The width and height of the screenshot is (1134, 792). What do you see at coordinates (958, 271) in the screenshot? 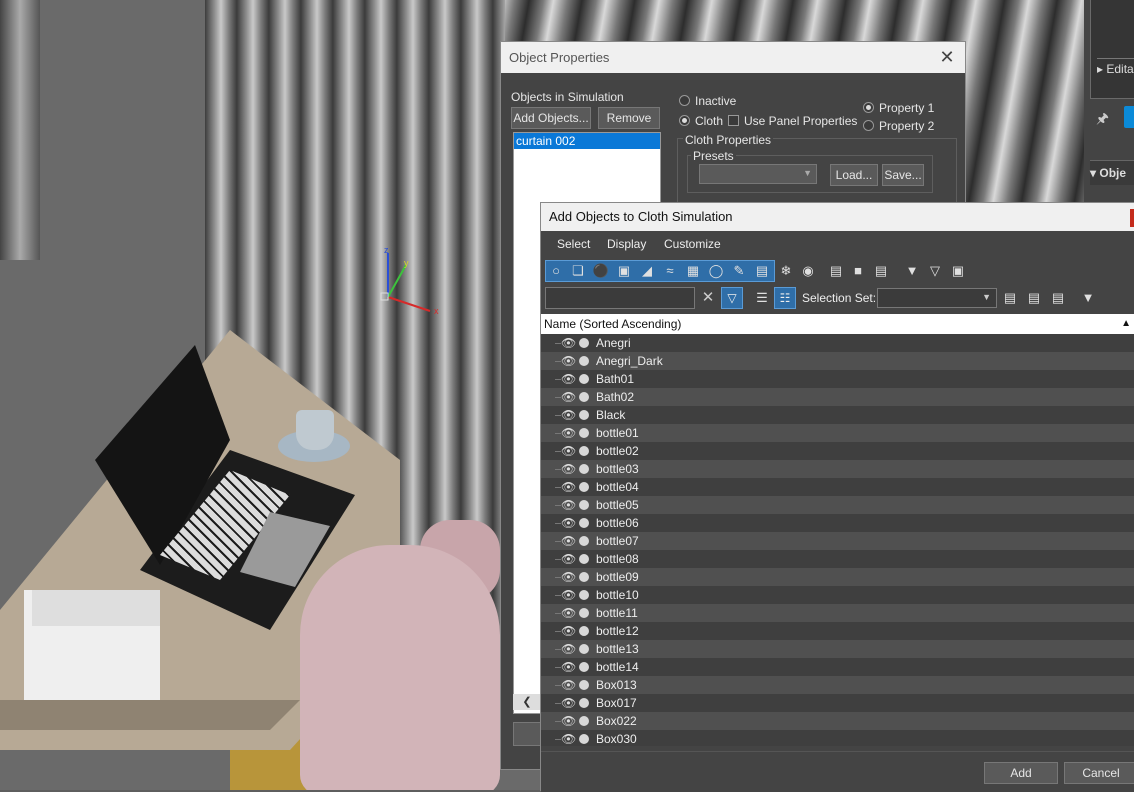
I see `dependency-icon: ▣` at bounding box center [958, 271].